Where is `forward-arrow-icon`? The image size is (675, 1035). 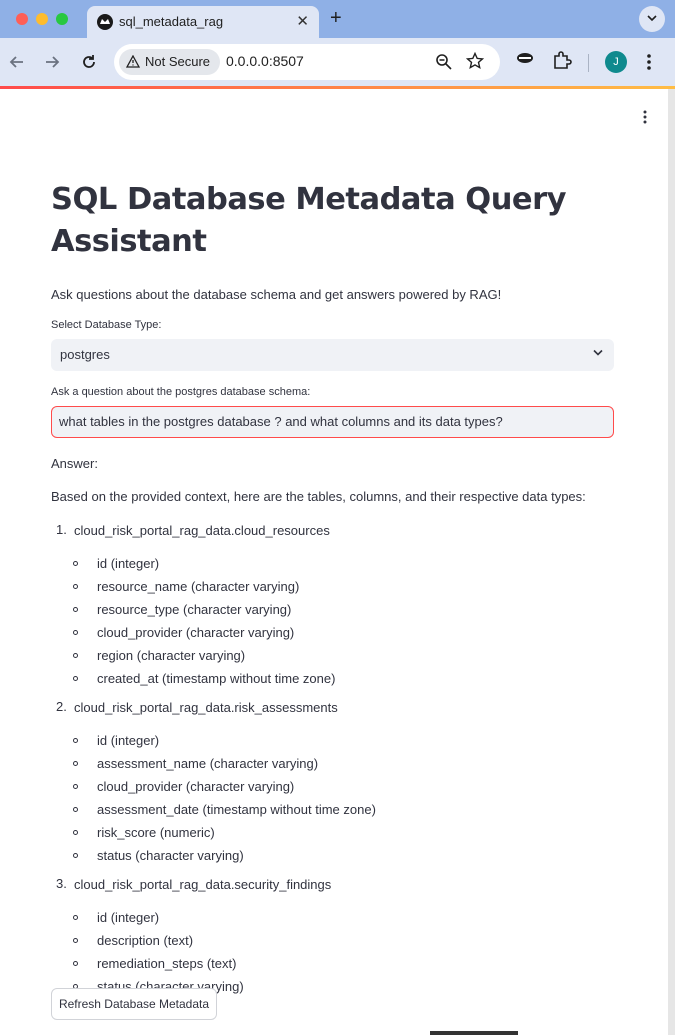
forward-arrow-icon is located at coordinates (52, 62).